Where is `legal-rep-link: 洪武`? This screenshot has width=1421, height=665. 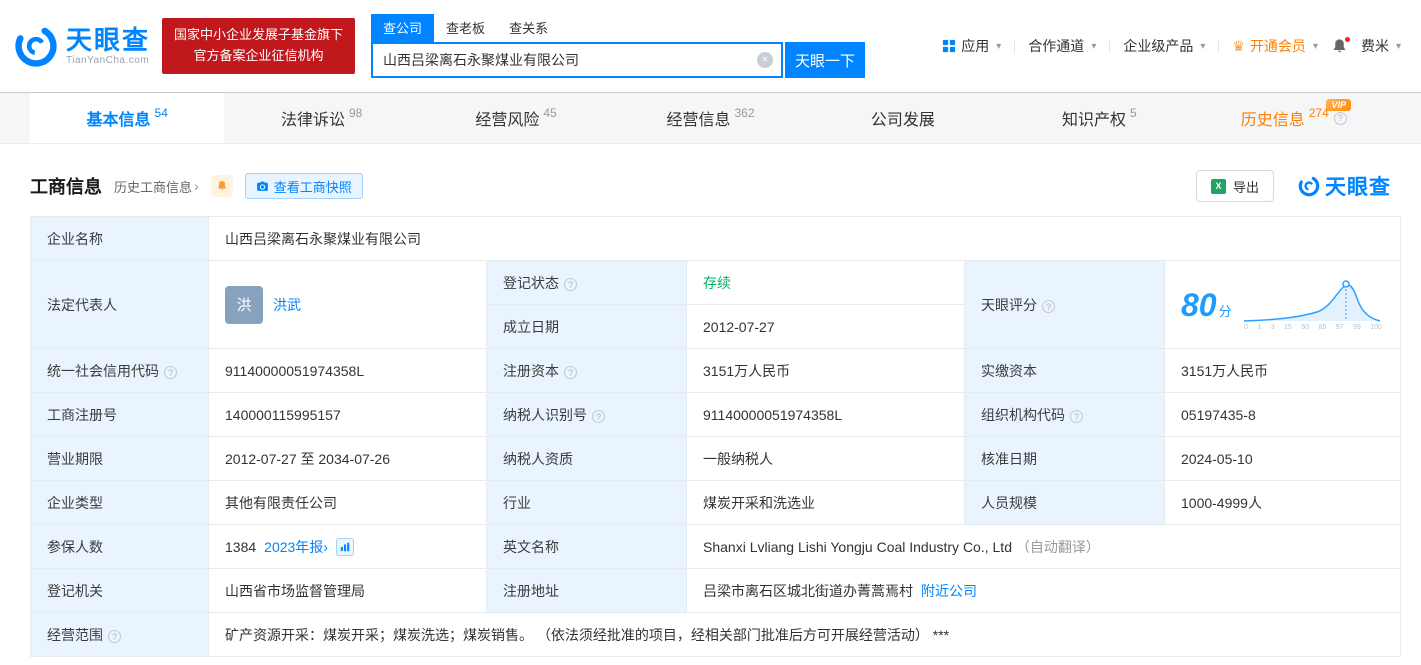 legal-rep-link: 洪武 is located at coordinates (287, 305).